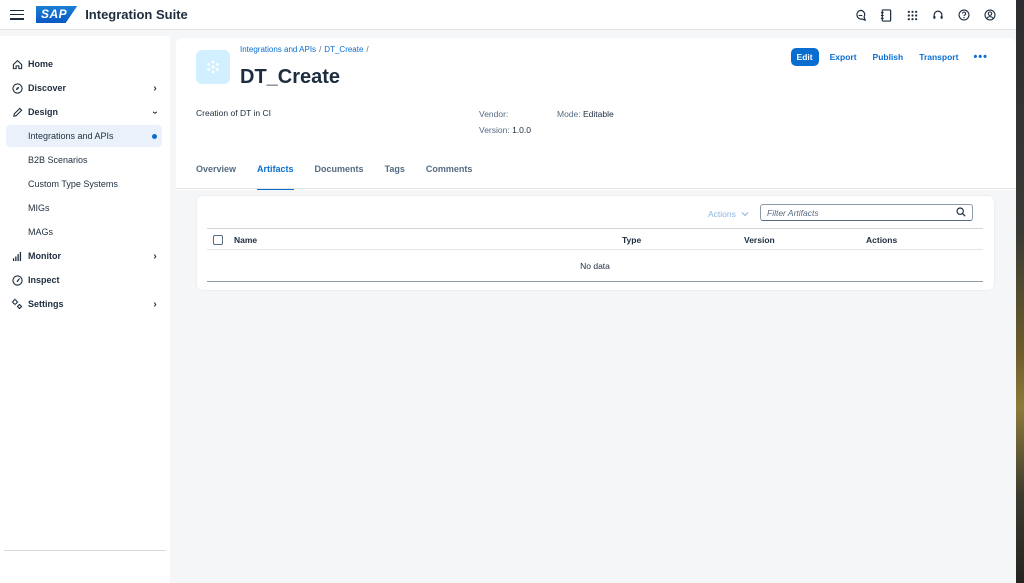 The height and width of the screenshot is (583, 1024). Describe the element at coordinates (595, 266) in the screenshot. I see `empty-table-message: No data` at that location.